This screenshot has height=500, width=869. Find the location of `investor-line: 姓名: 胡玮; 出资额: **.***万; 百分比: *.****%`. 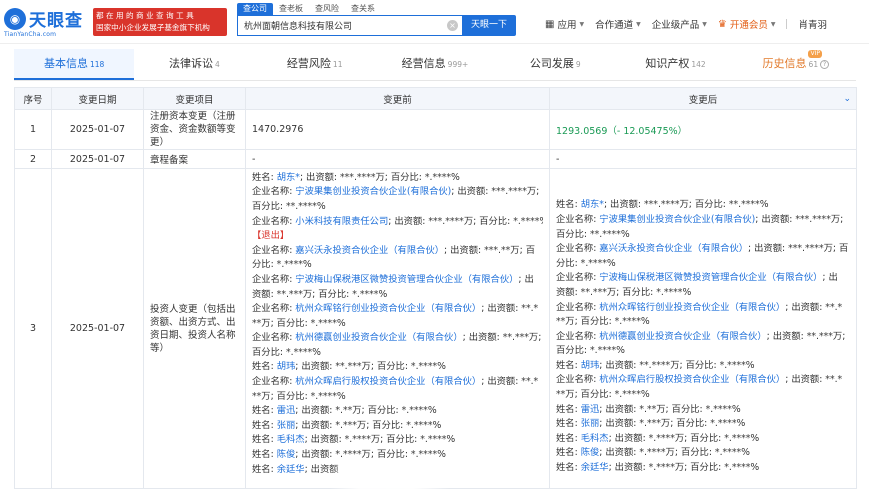

investor-line: 姓名: 胡玮; 出资额: **.***万; 百分比: *.****% is located at coordinates (397, 367).